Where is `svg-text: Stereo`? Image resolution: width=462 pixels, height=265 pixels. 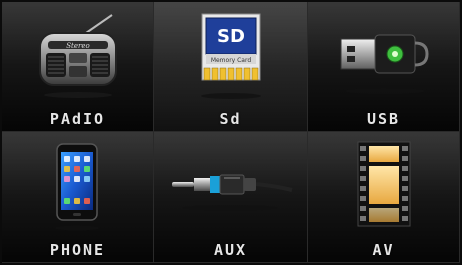
svg-text: Stereo is located at coordinates (77, 46).